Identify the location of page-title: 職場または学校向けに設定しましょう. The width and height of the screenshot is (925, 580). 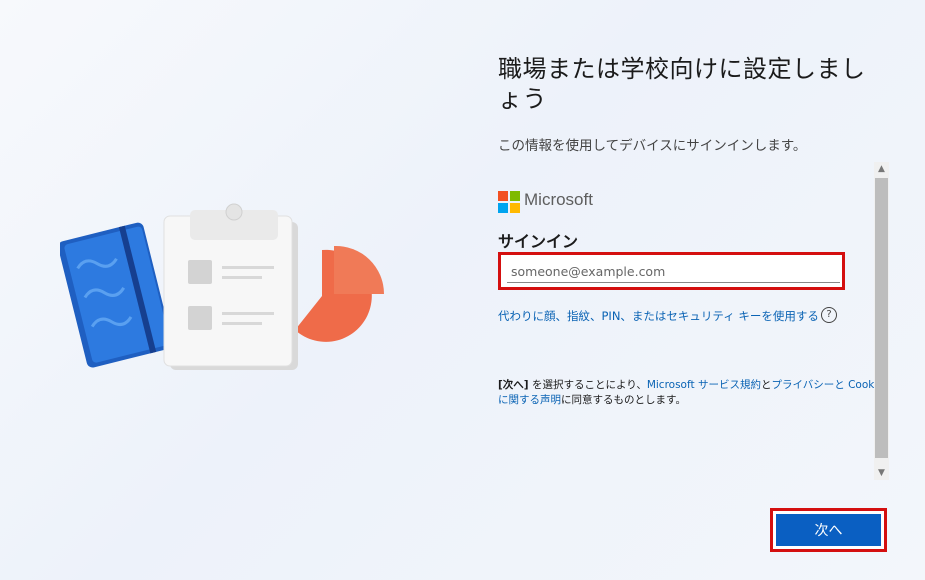
(682, 84).